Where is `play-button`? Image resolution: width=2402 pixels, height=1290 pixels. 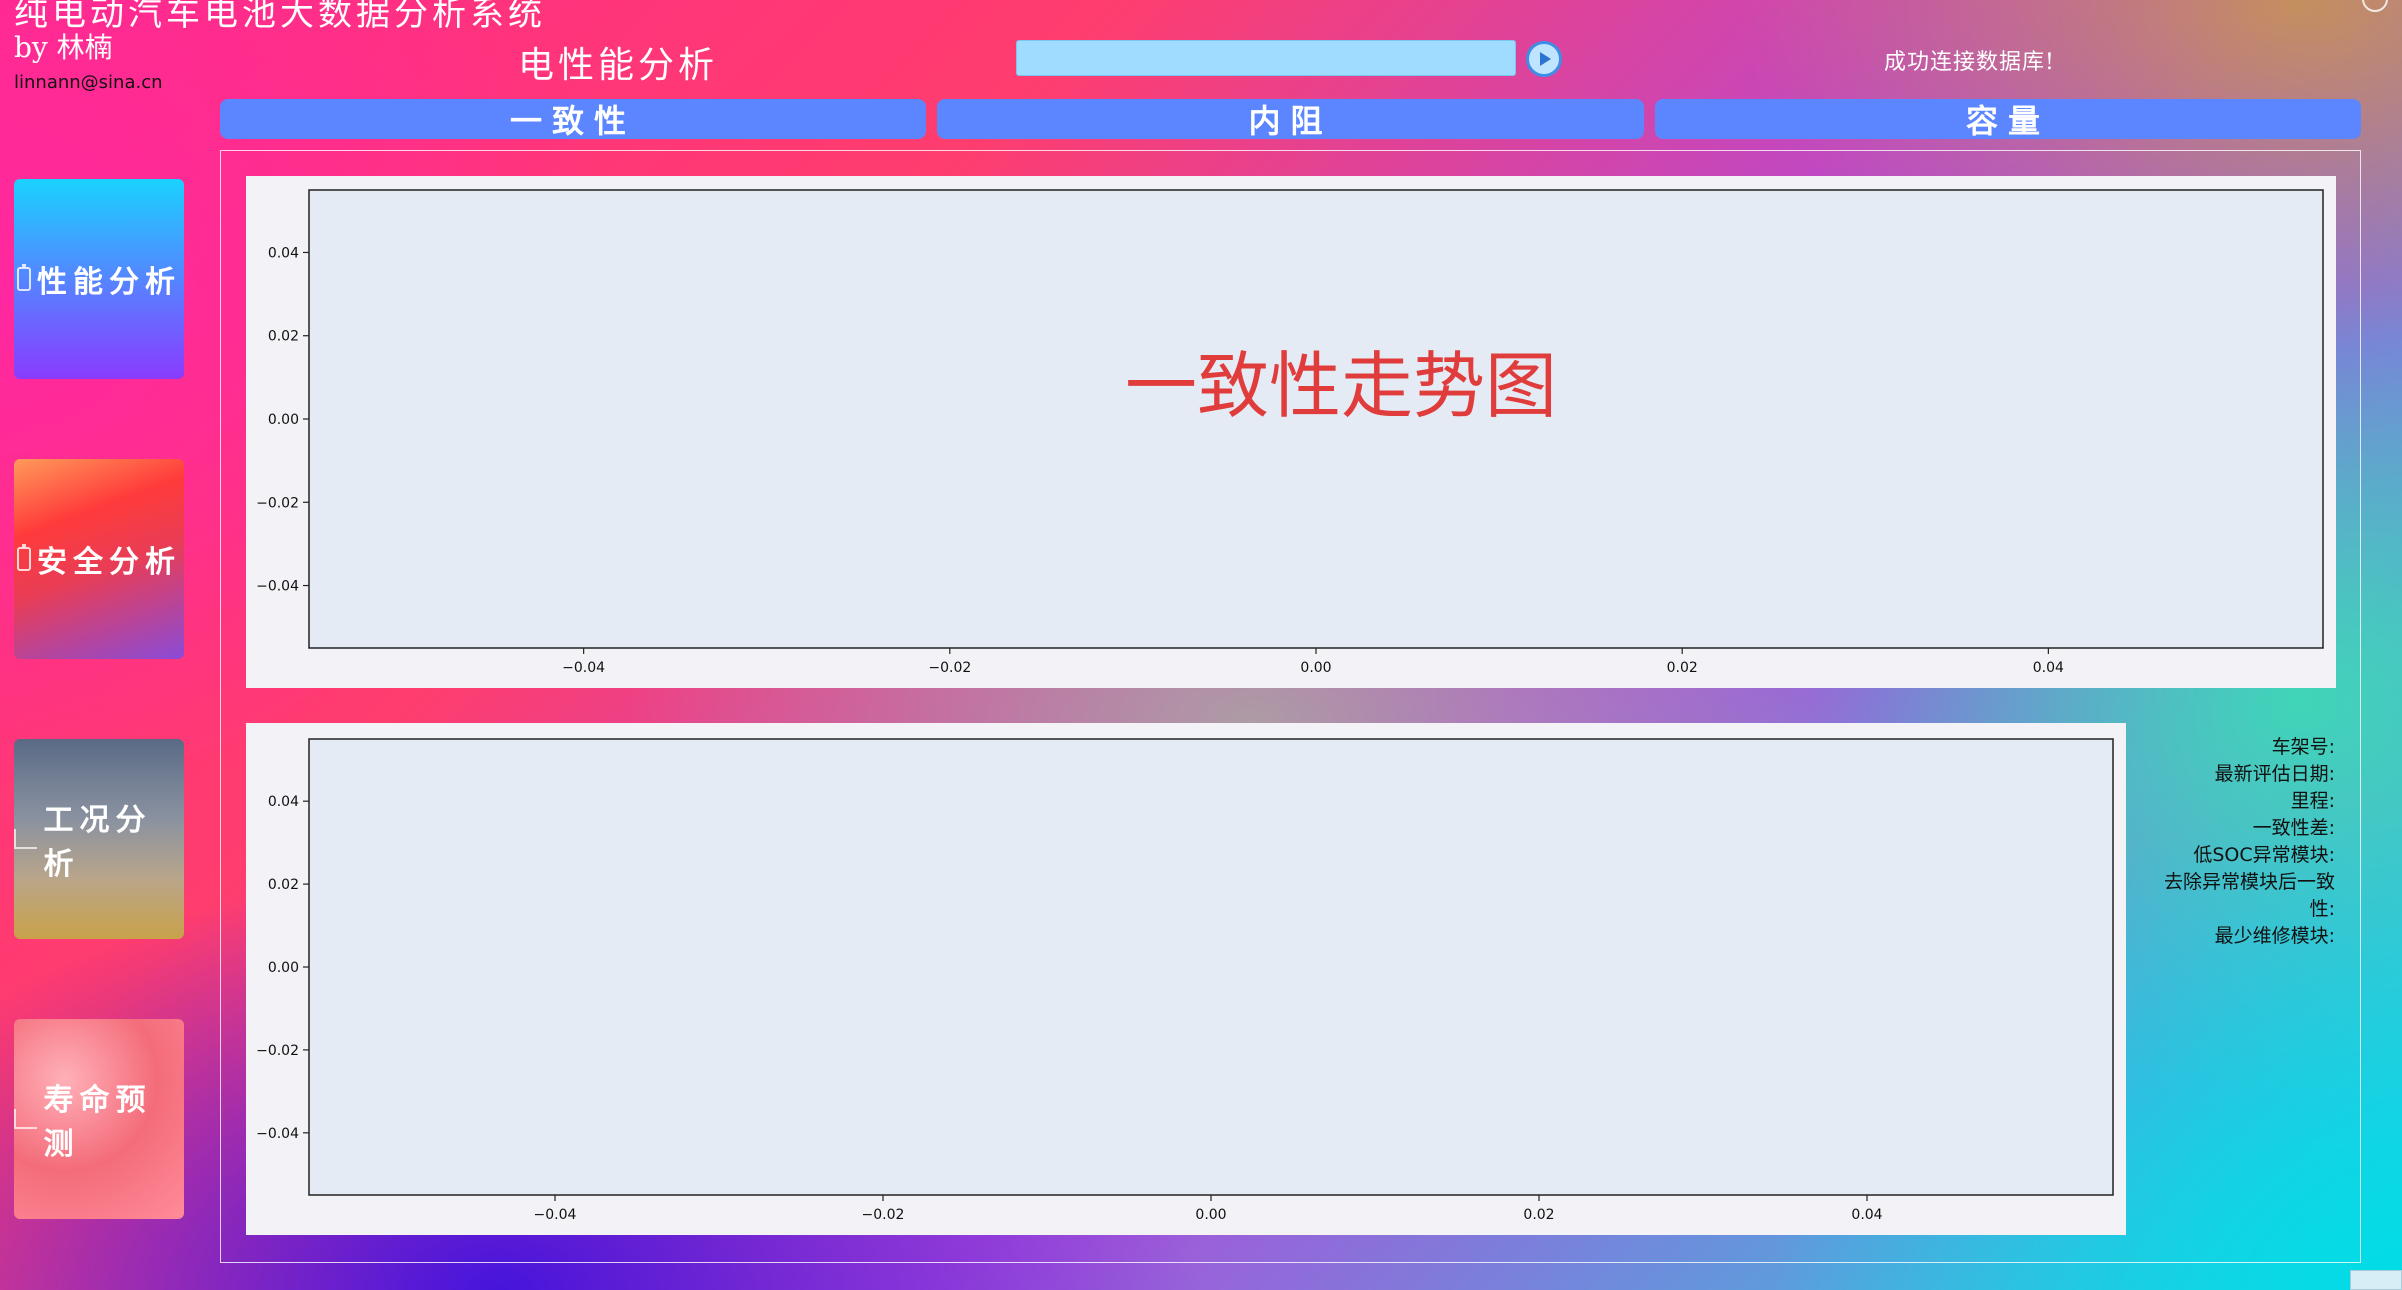
play-button is located at coordinates (1544, 59).